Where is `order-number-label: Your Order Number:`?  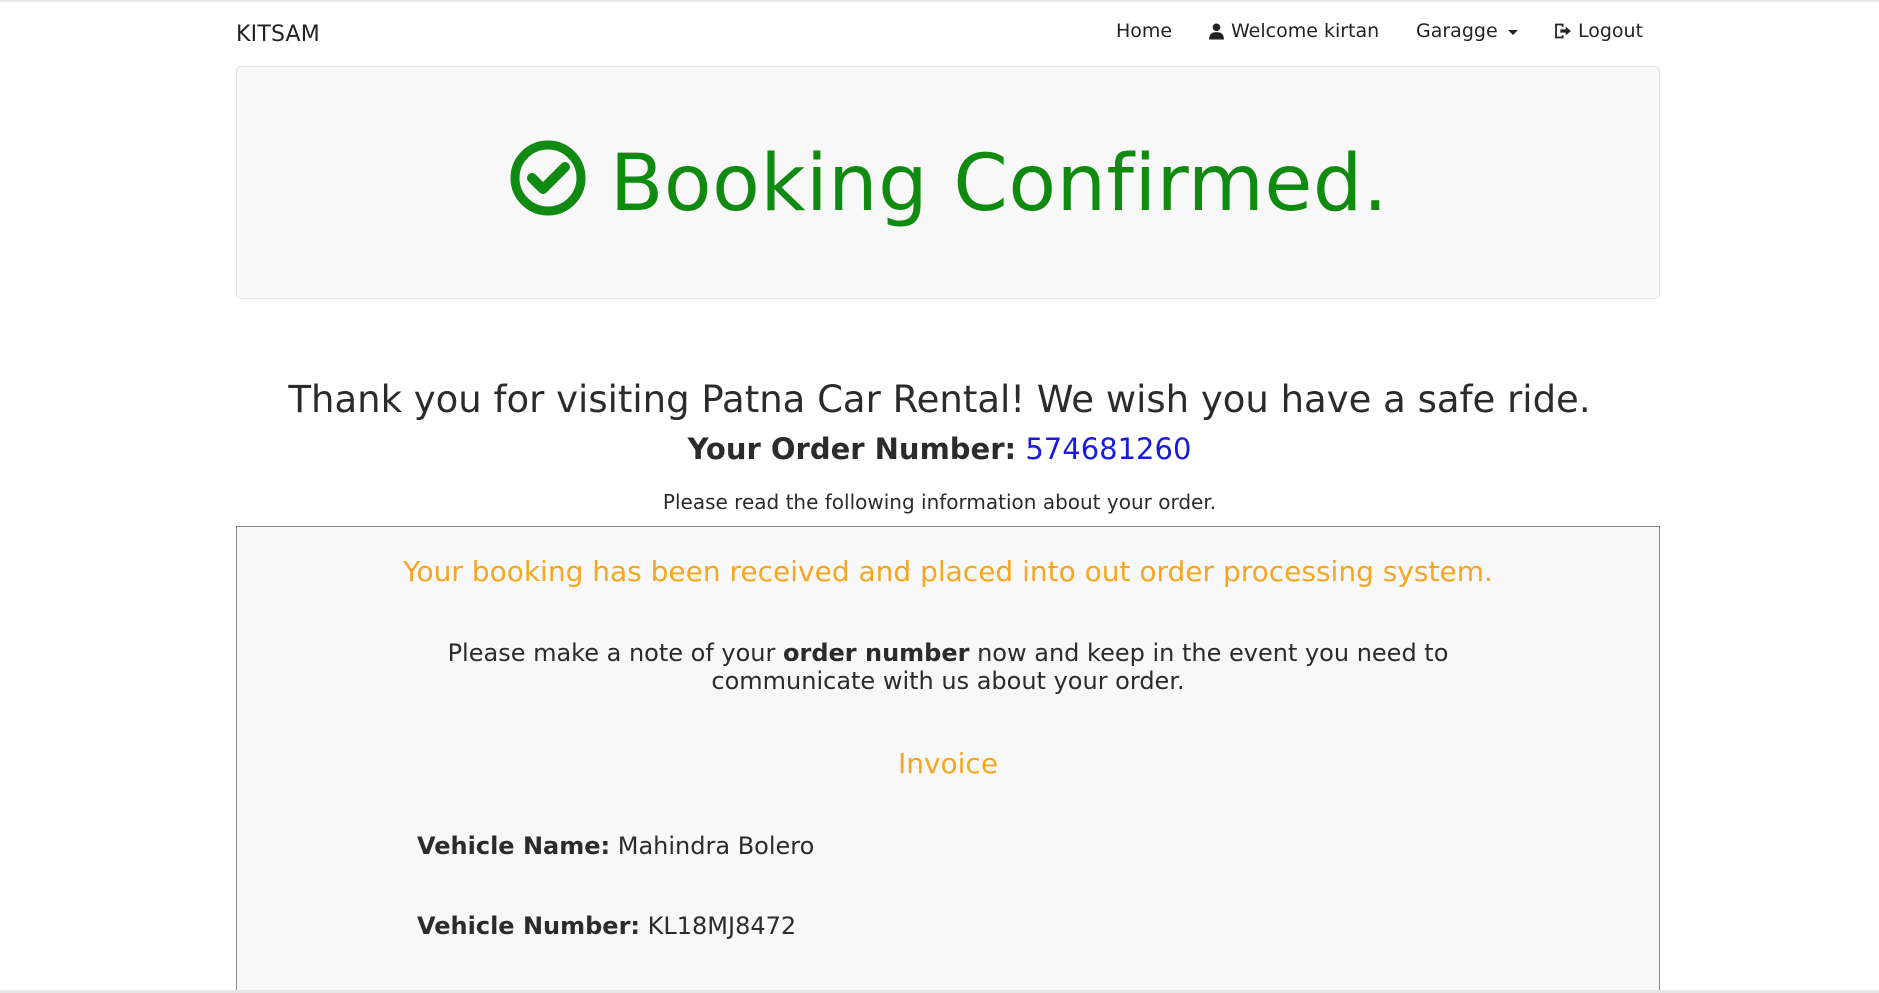 order-number-label: Your Order Number: is located at coordinates (852, 449).